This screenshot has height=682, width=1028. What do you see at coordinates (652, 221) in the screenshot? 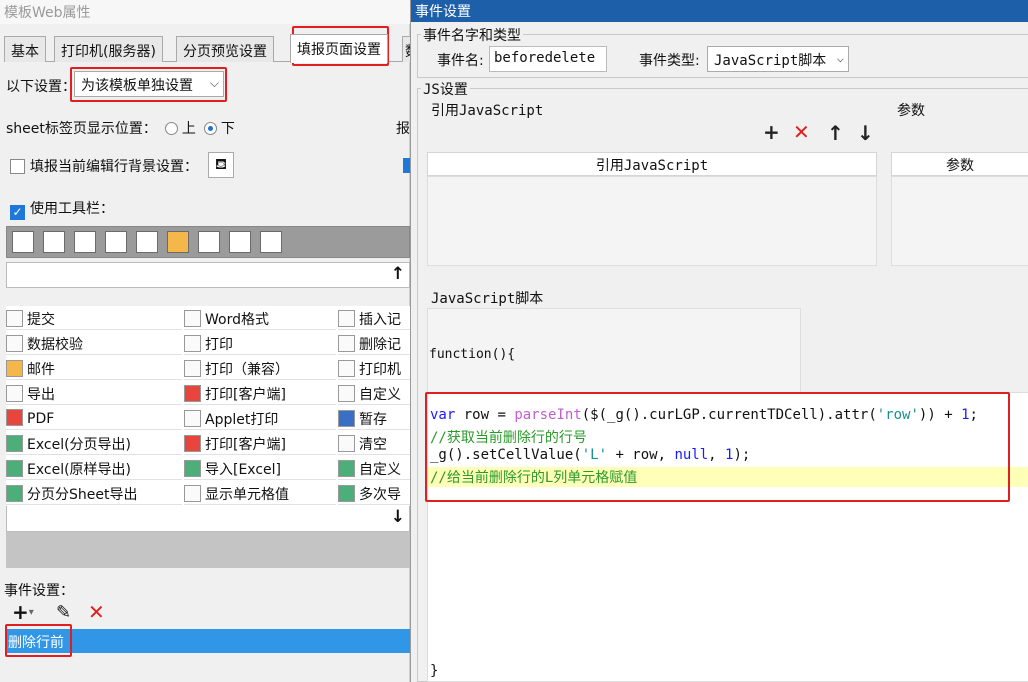
I see `ref-js-list` at bounding box center [652, 221].